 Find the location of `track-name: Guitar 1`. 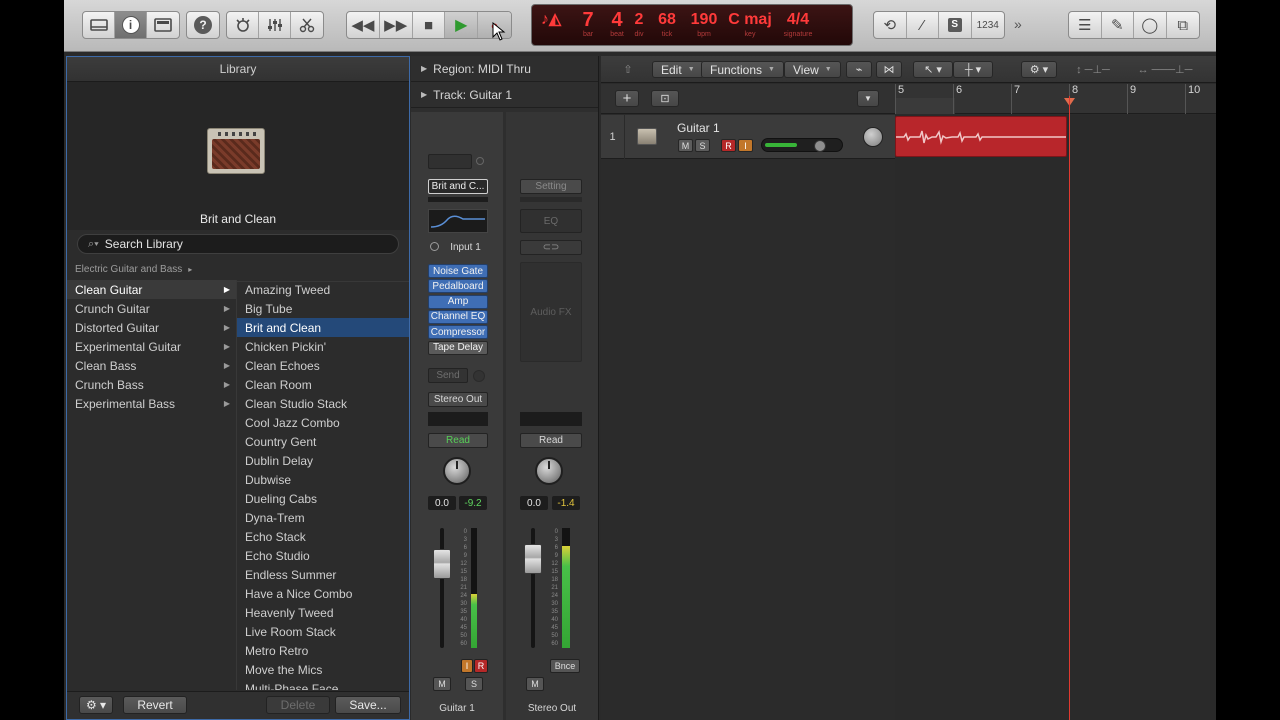

track-name: Guitar 1 is located at coordinates (698, 128).